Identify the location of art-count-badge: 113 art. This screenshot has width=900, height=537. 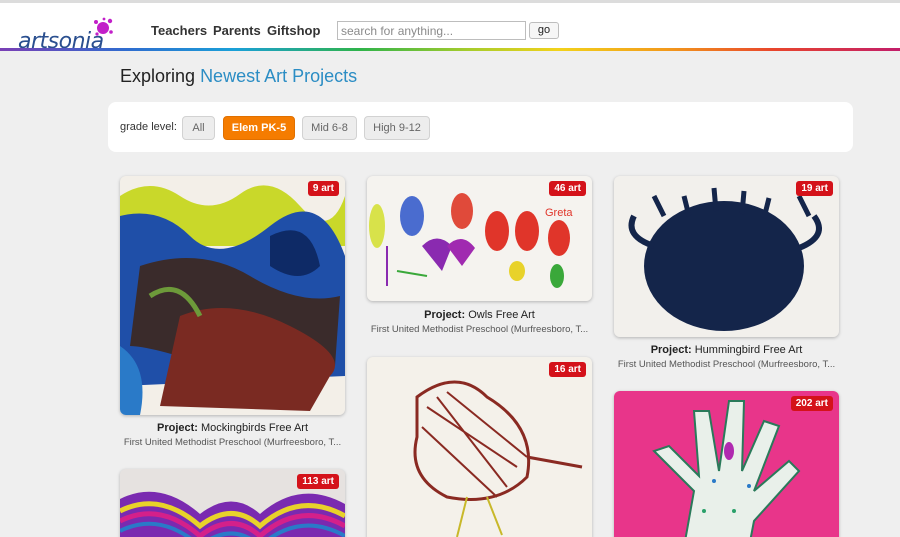
(318, 481).